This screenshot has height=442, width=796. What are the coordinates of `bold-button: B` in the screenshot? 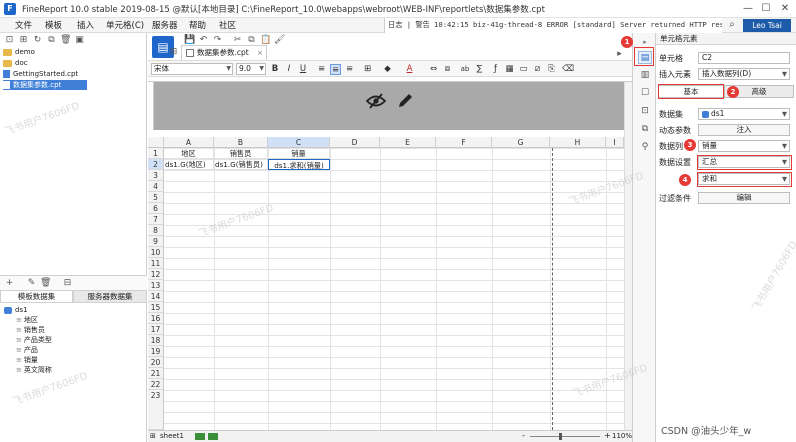 It's located at (275, 69).